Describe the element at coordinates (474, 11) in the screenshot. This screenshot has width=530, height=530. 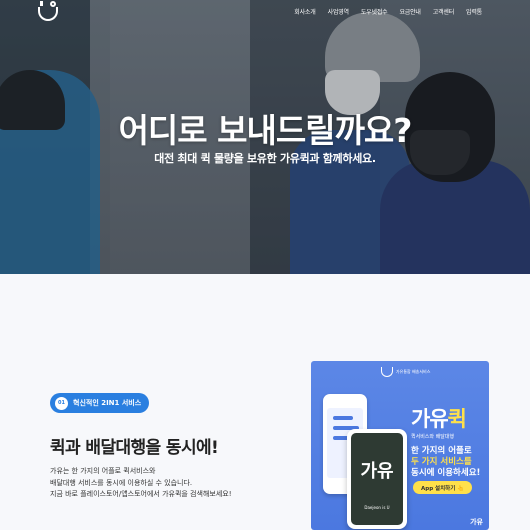
I see `menu-item-input: 입력톰` at that location.